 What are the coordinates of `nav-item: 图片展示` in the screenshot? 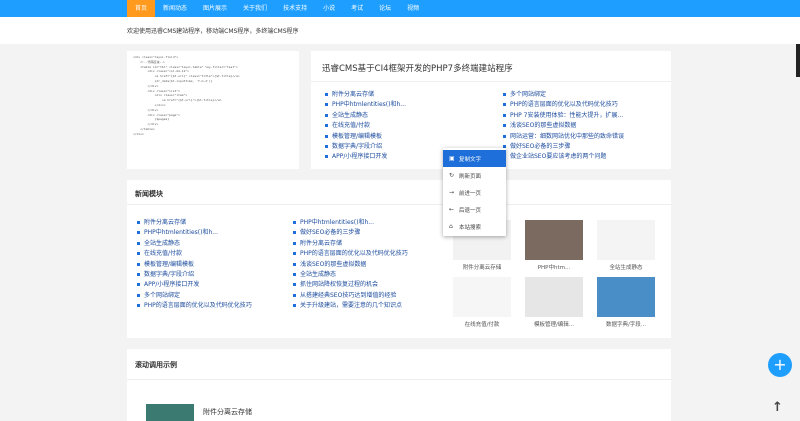 It's located at (215, 8).